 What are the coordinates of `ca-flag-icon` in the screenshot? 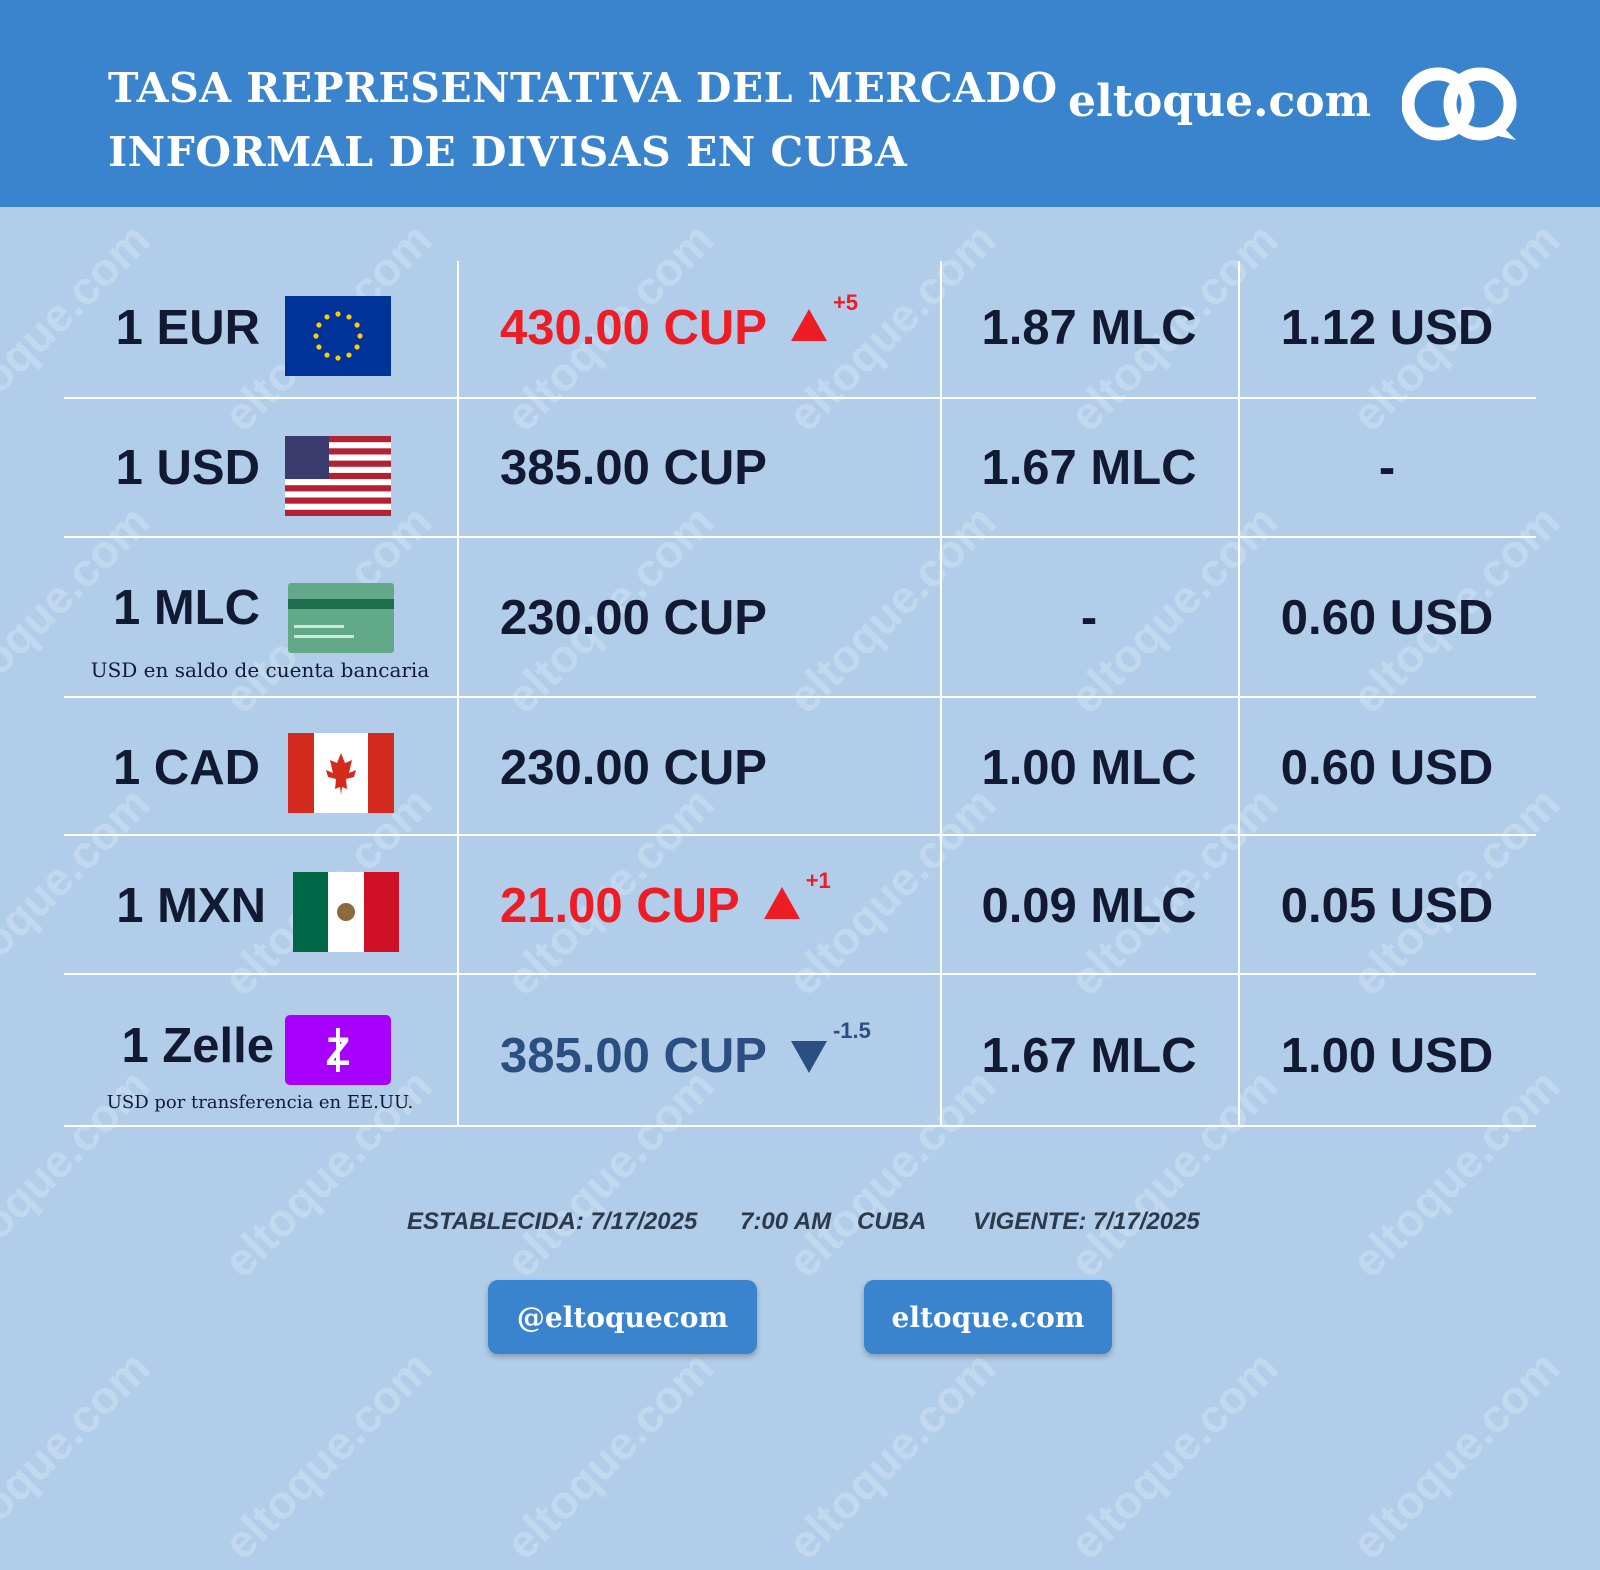 It's located at (341, 773).